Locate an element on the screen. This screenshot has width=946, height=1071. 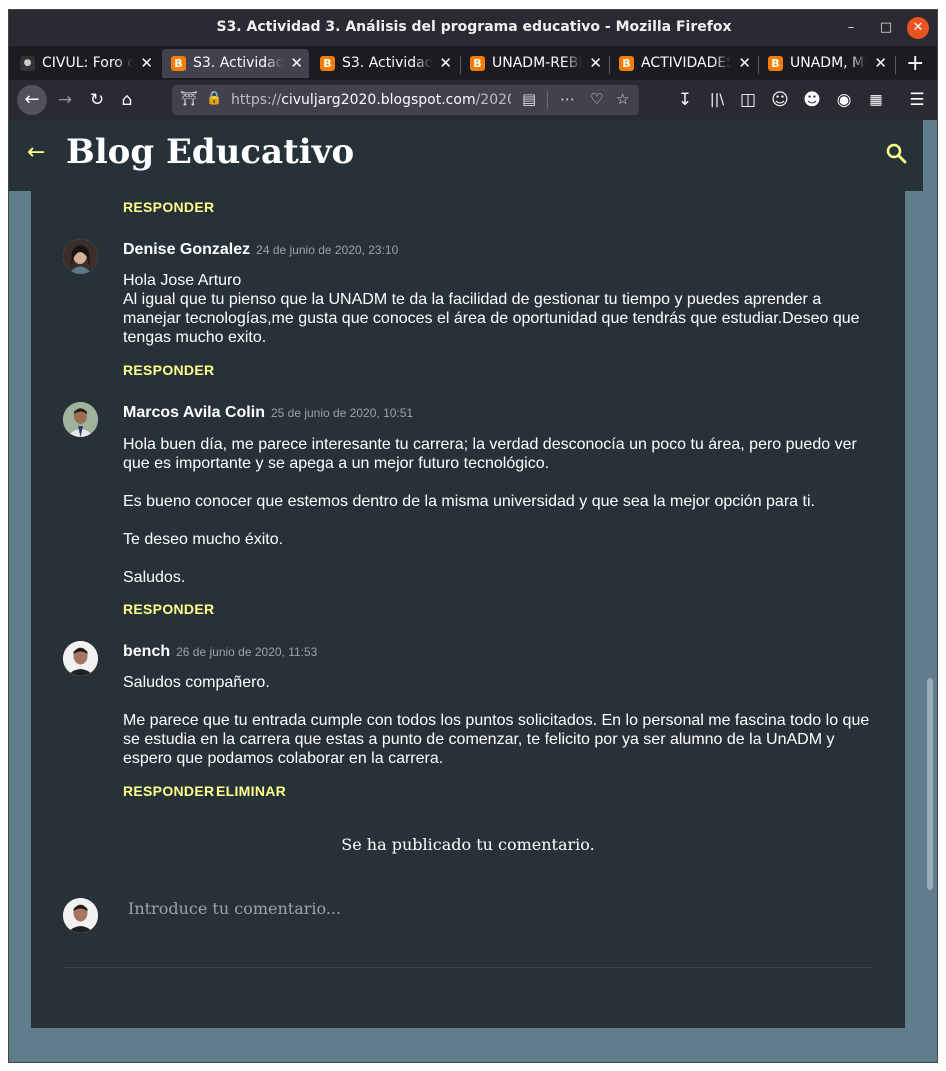
divider is located at coordinates (468, 967).